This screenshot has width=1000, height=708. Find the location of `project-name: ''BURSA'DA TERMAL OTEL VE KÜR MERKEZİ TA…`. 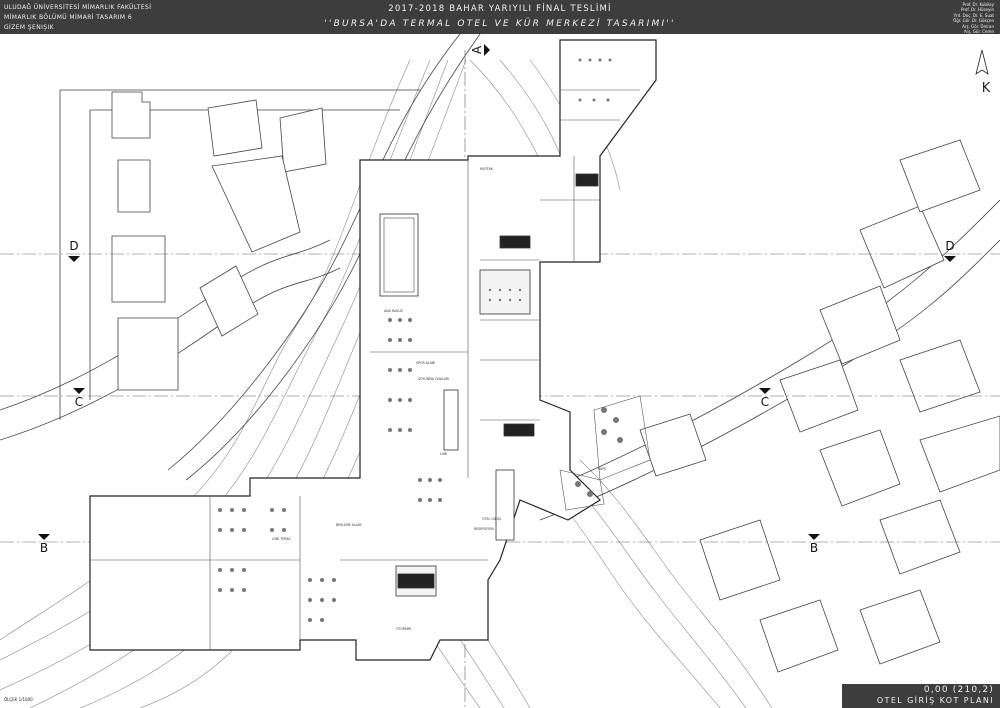

project-name: ''BURSA'DA TERMAL OTEL VE KÜR MERKEZİ TA… is located at coordinates (500, 24).